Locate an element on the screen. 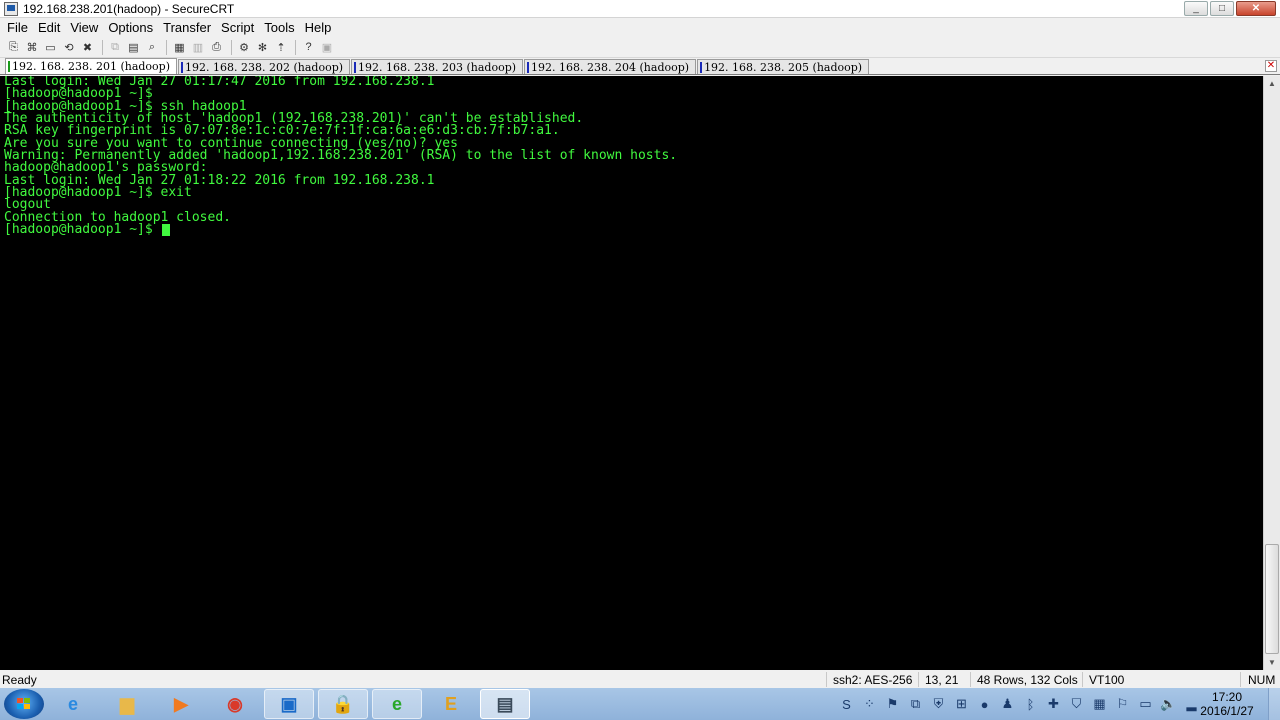 This screenshot has height=720, width=1280. tab-label: 192. 168. 238. 202 (hadoop) is located at coordinates (264, 67).